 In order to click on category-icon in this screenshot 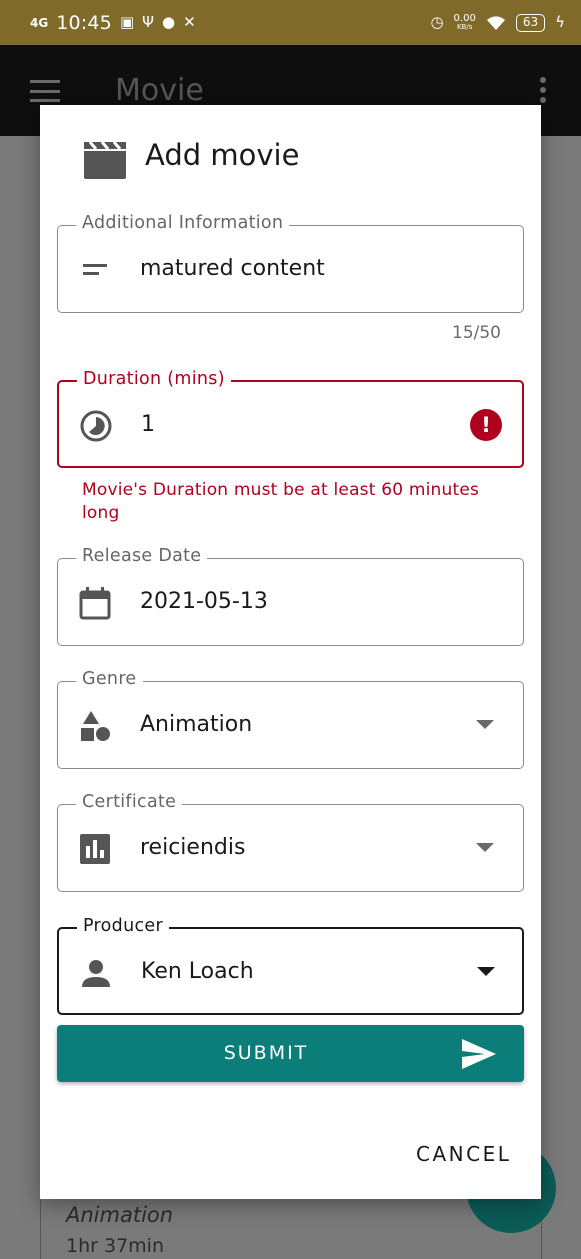, I will do `click(95, 726)`.